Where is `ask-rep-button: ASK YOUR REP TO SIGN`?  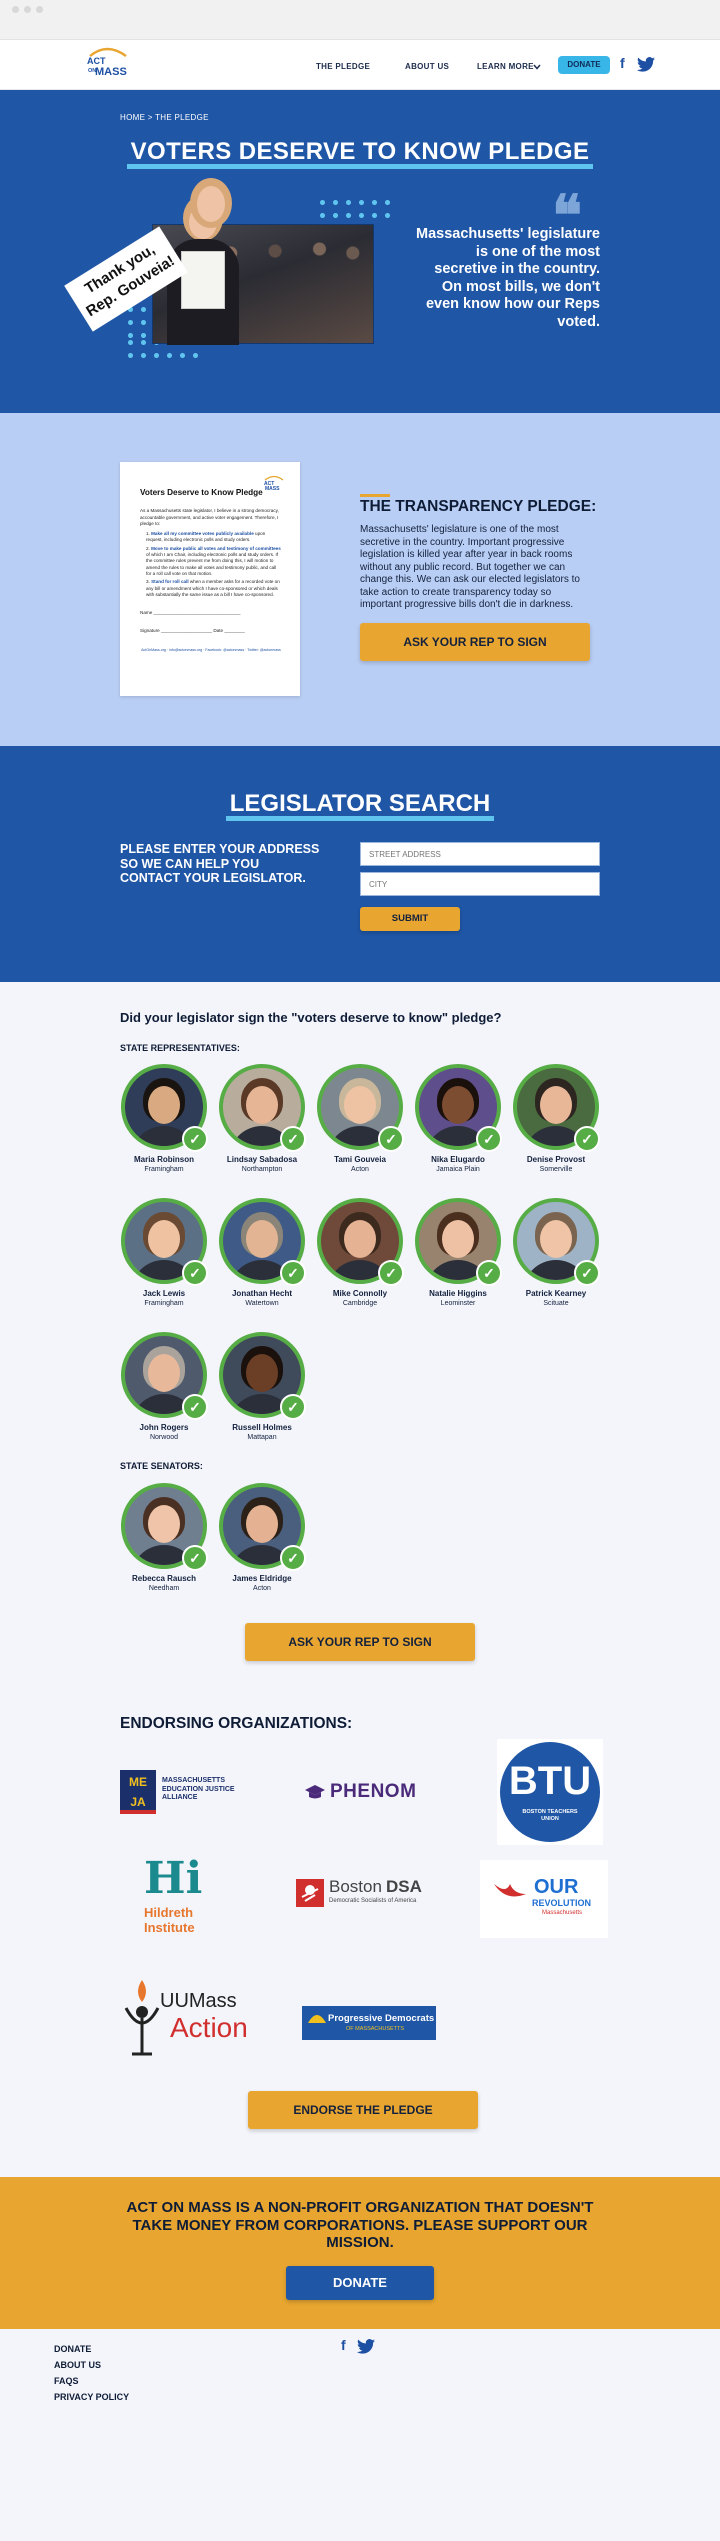 ask-rep-button: ASK YOUR REP TO SIGN is located at coordinates (475, 642).